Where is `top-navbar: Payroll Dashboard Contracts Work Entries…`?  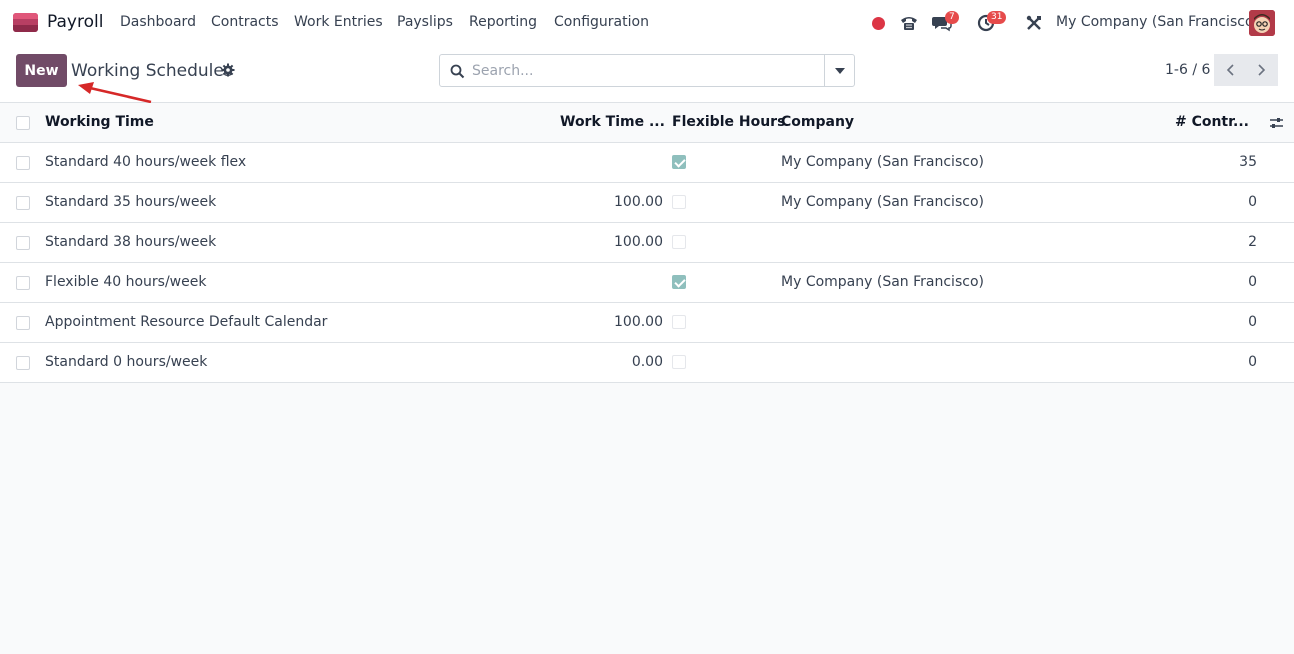
top-navbar: Payroll Dashboard Contracts Work Entries… is located at coordinates (647, 23).